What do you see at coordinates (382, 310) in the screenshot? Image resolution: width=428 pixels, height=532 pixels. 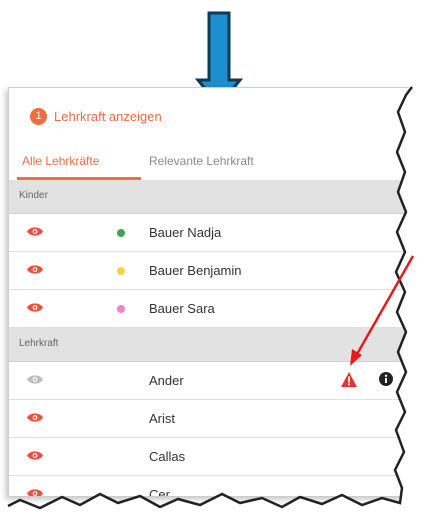 I see `red-annotation-arrow-icon` at bounding box center [382, 310].